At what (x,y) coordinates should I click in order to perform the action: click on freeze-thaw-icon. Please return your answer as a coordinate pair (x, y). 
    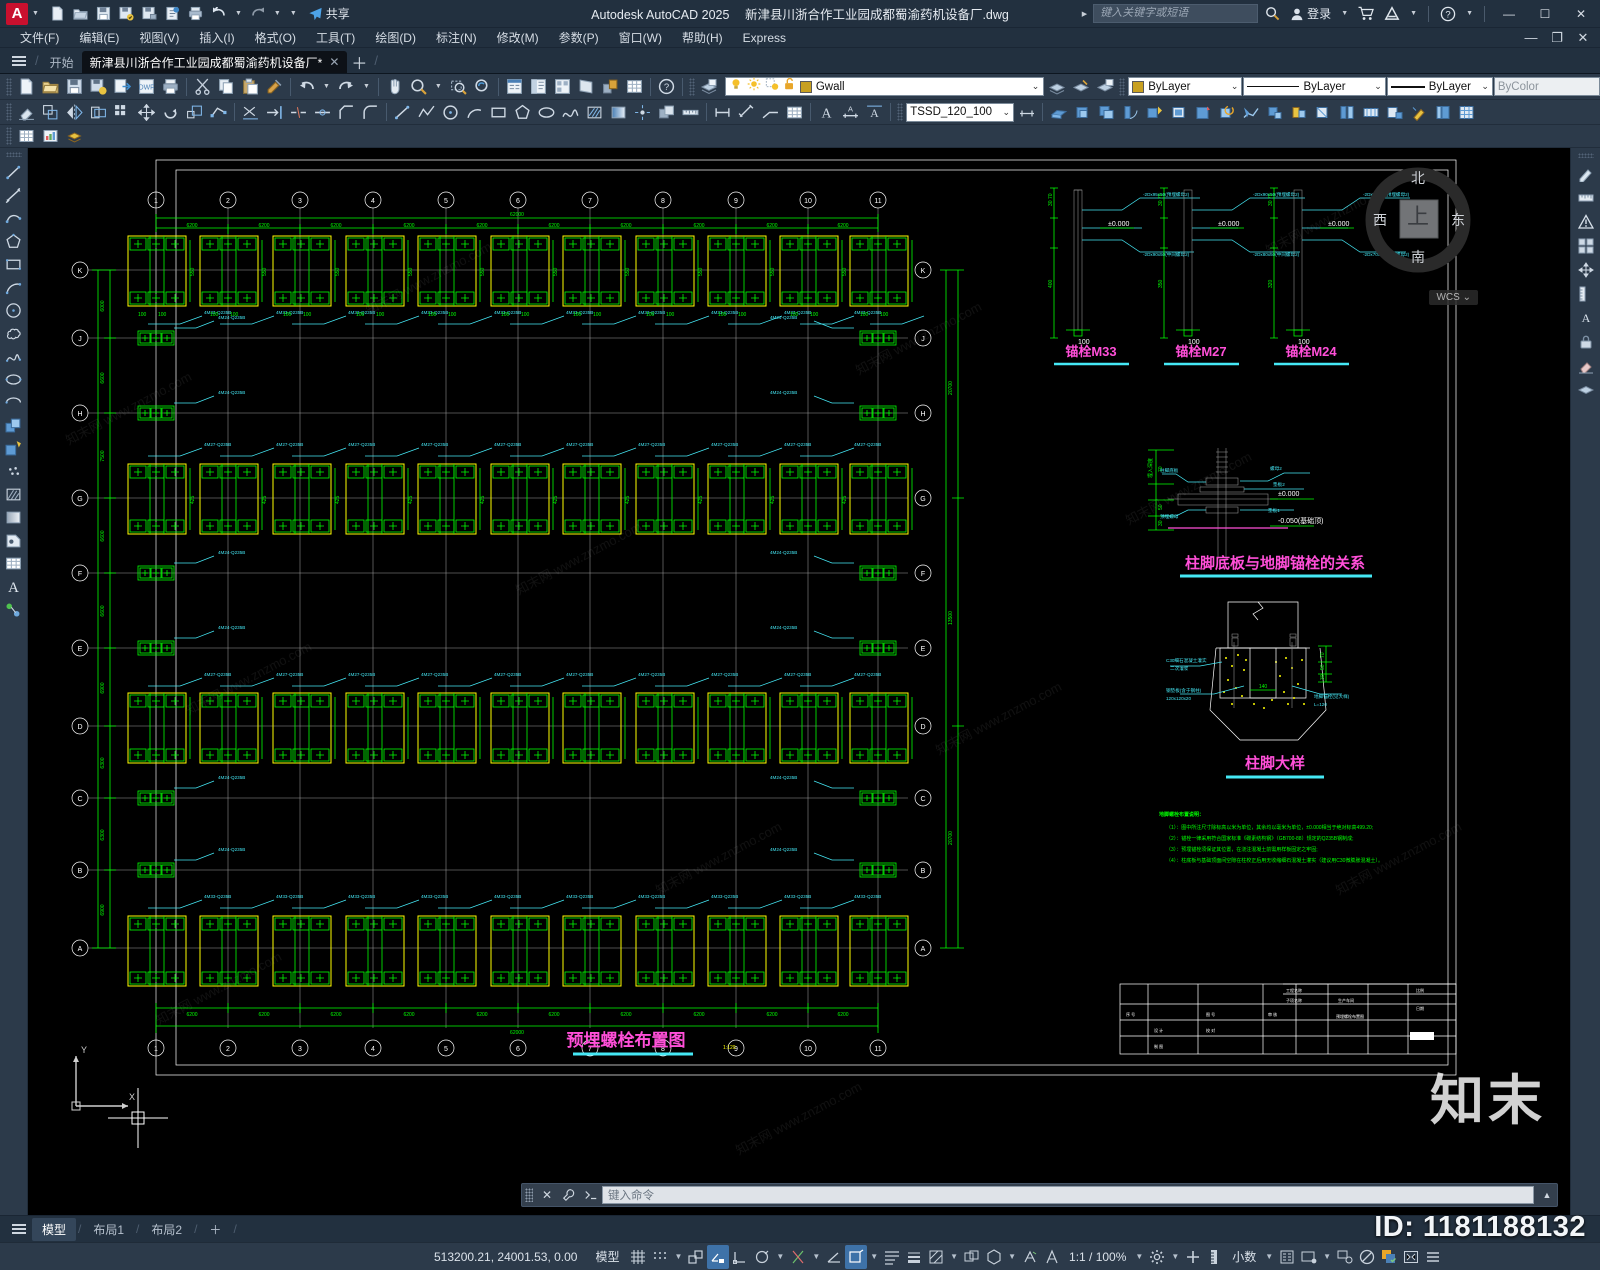
    Looking at the image, I should click on (772, 86).